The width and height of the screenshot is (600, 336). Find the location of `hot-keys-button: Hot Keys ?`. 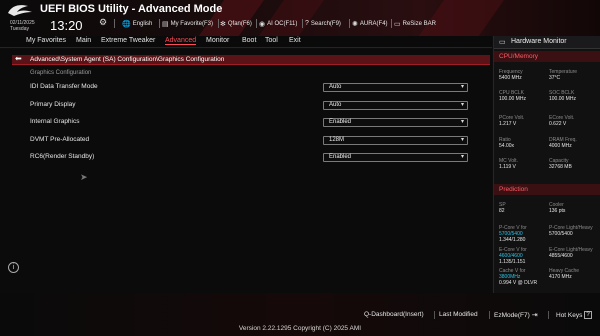

hot-keys-button: Hot Keys ? is located at coordinates (574, 315).